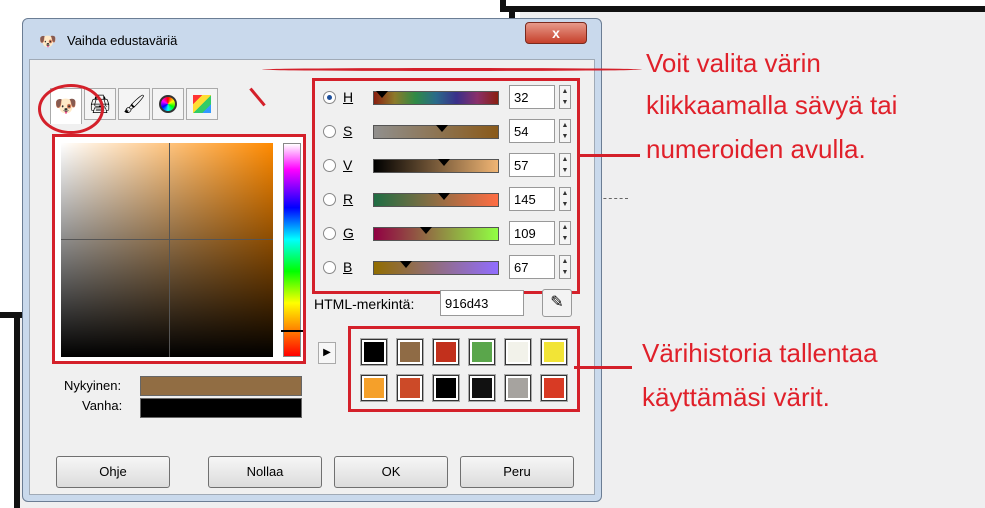 This screenshot has height=508, width=985. I want to click on slider-r, so click(436, 200).